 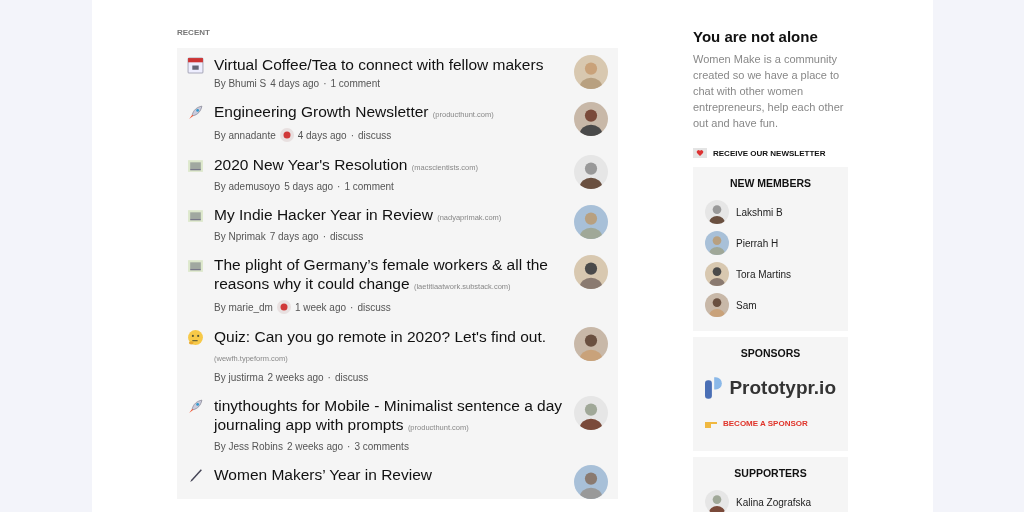 I want to click on thinking-face-icon, so click(x=195, y=337).